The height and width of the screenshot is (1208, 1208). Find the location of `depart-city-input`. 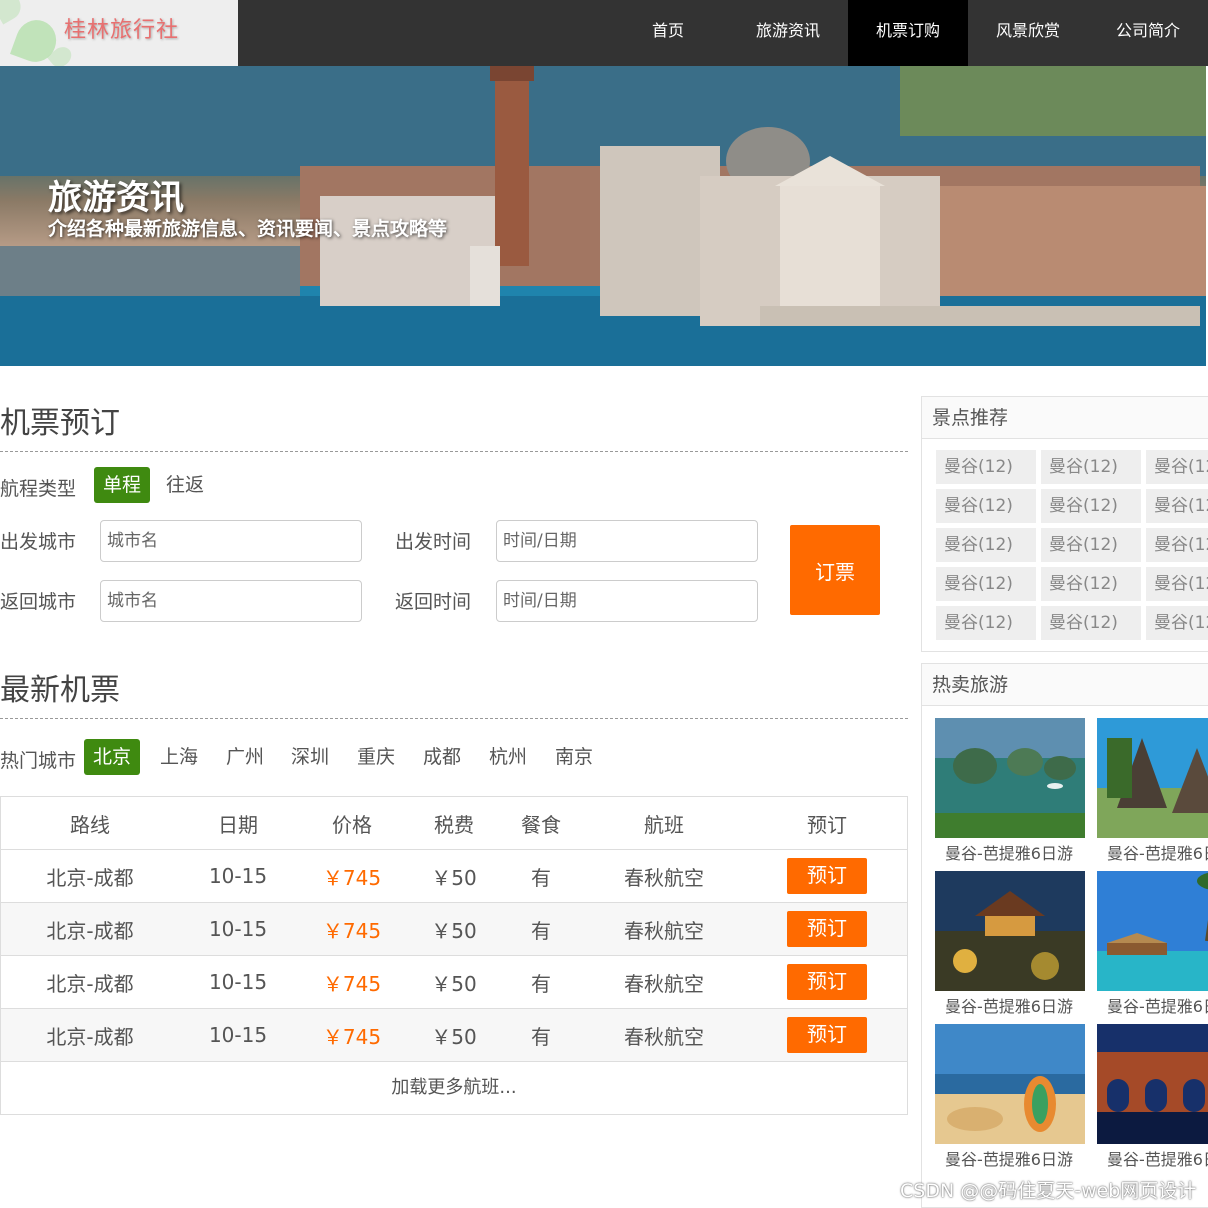

depart-city-input is located at coordinates (231, 541).